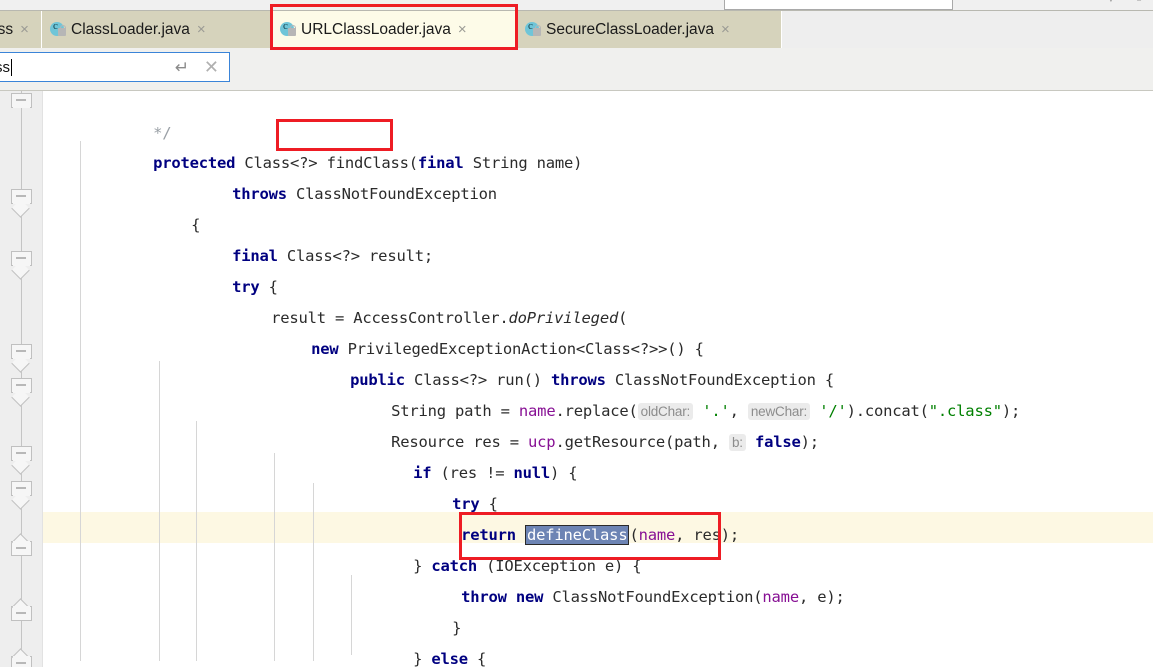 The width and height of the screenshot is (1153, 667). What do you see at coordinates (364, 194) in the screenshot?
I see `code-line: throws ClassNotFoundException` at bounding box center [364, 194].